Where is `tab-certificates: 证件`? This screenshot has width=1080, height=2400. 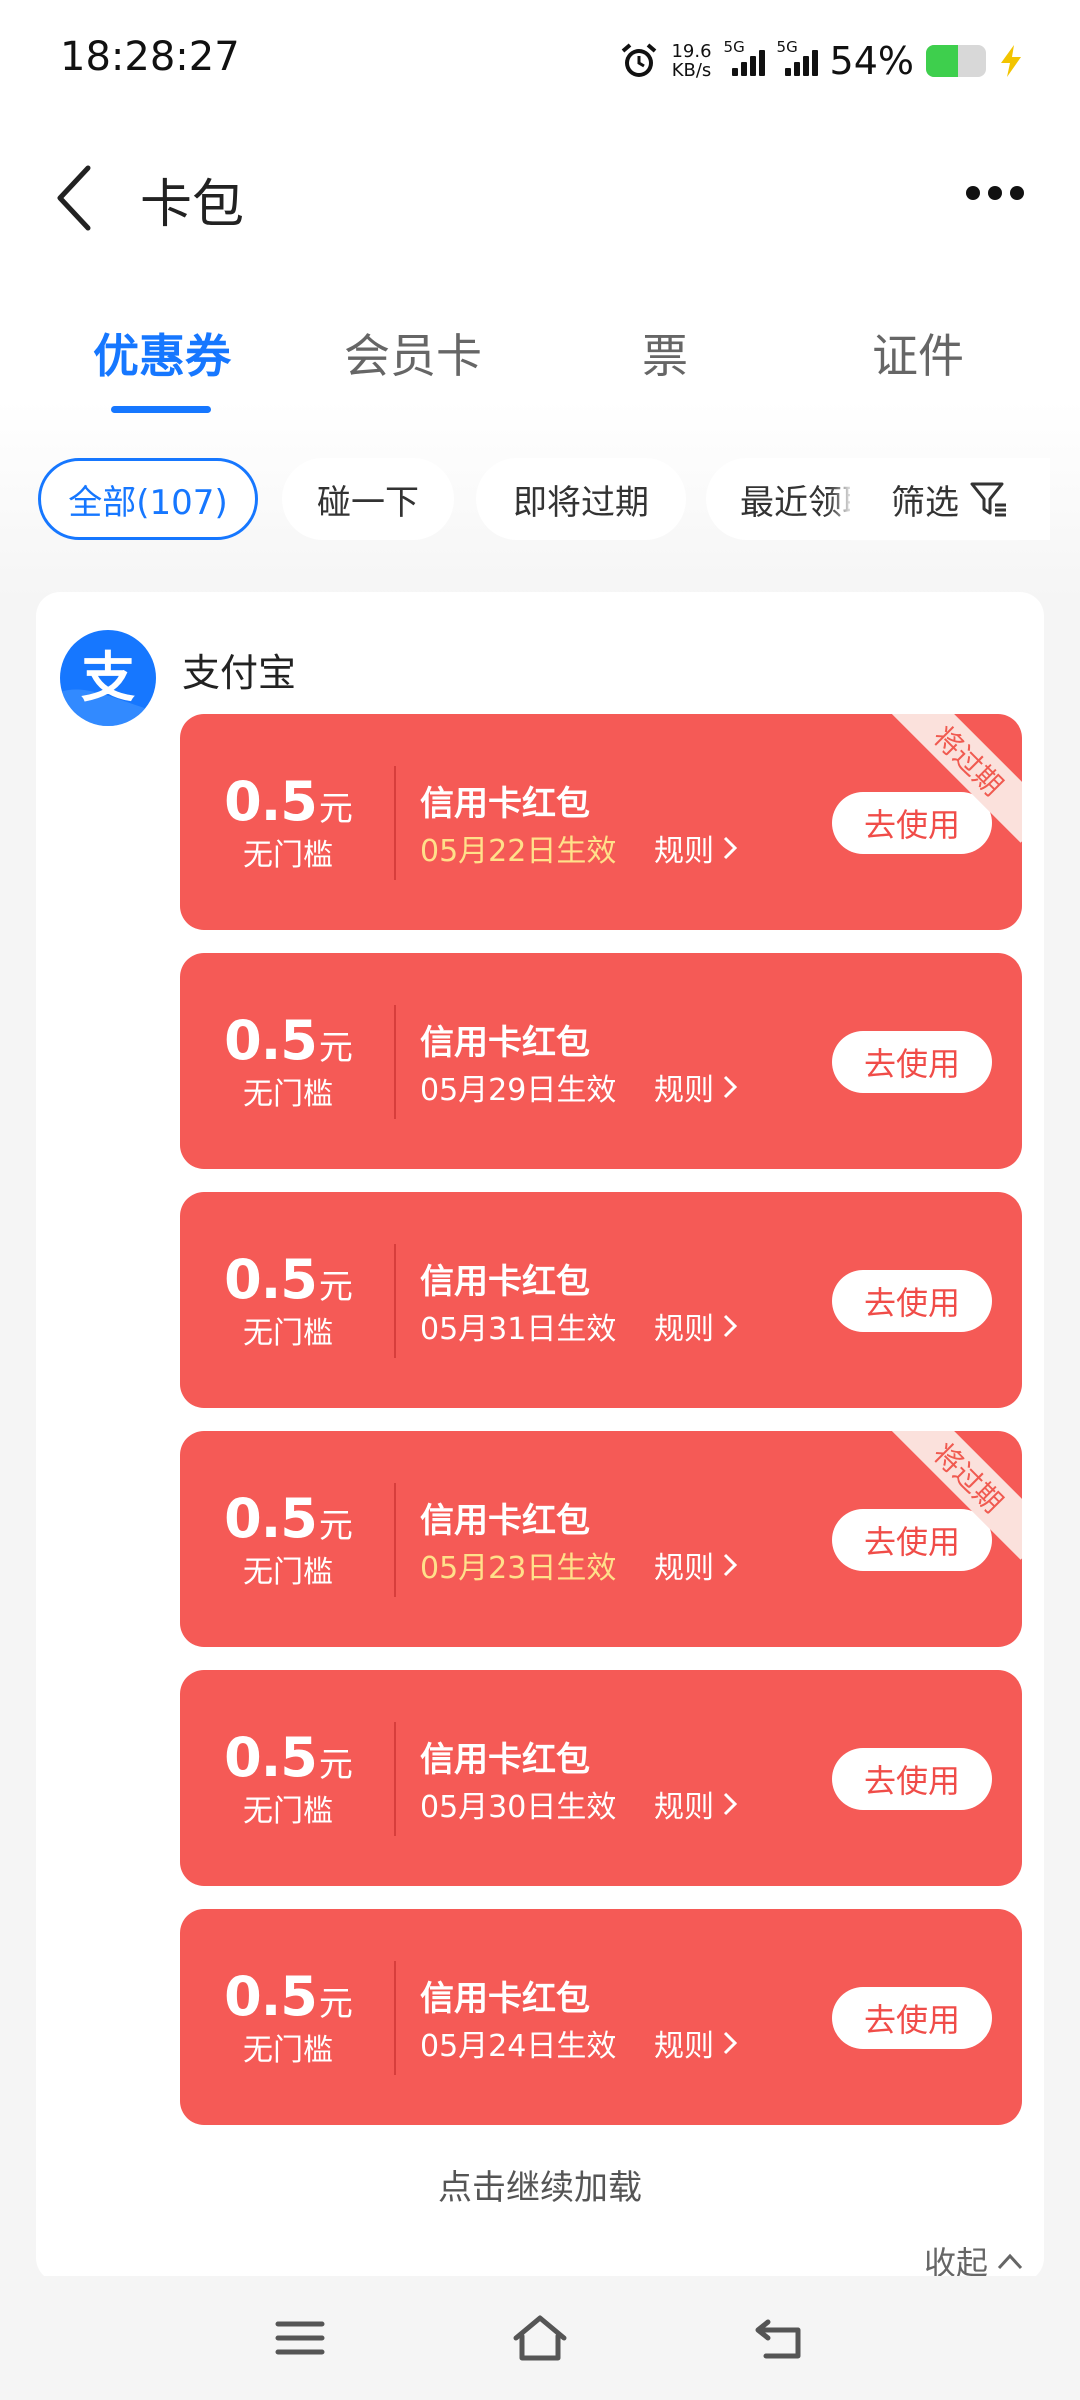 tab-certificates: 证件 is located at coordinates (918, 353).